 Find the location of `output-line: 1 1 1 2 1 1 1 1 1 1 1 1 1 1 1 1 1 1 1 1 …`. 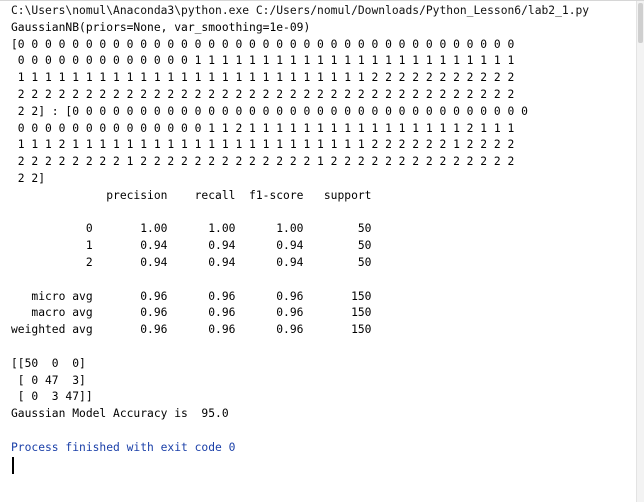

output-line: 1 1 1 2 1 1 1 1 1 1 1 1 1 1 1 1 1 1 1 1 … is located at coordinates (263, 145).